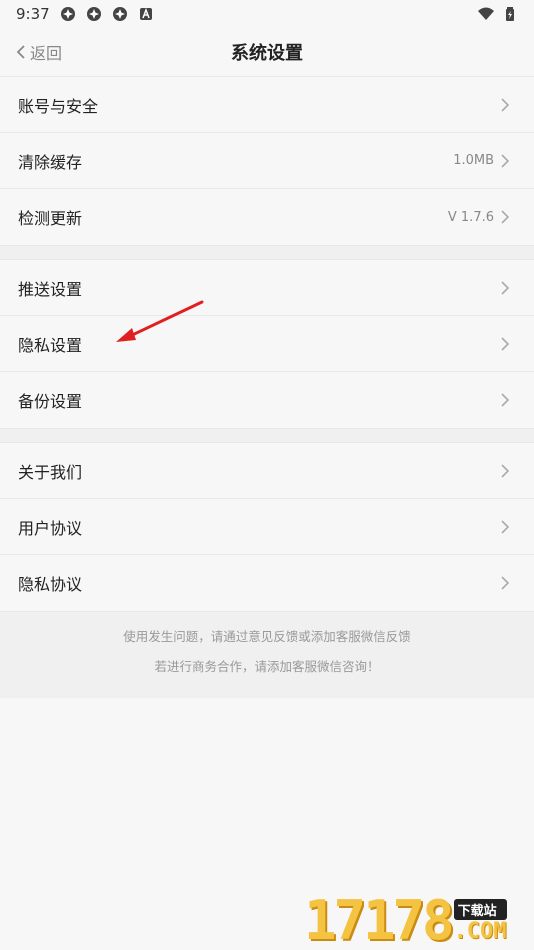 The height and width of the screenshot is (950, 534). I want to click on annotation-arrow-icon, so click(160, 321).